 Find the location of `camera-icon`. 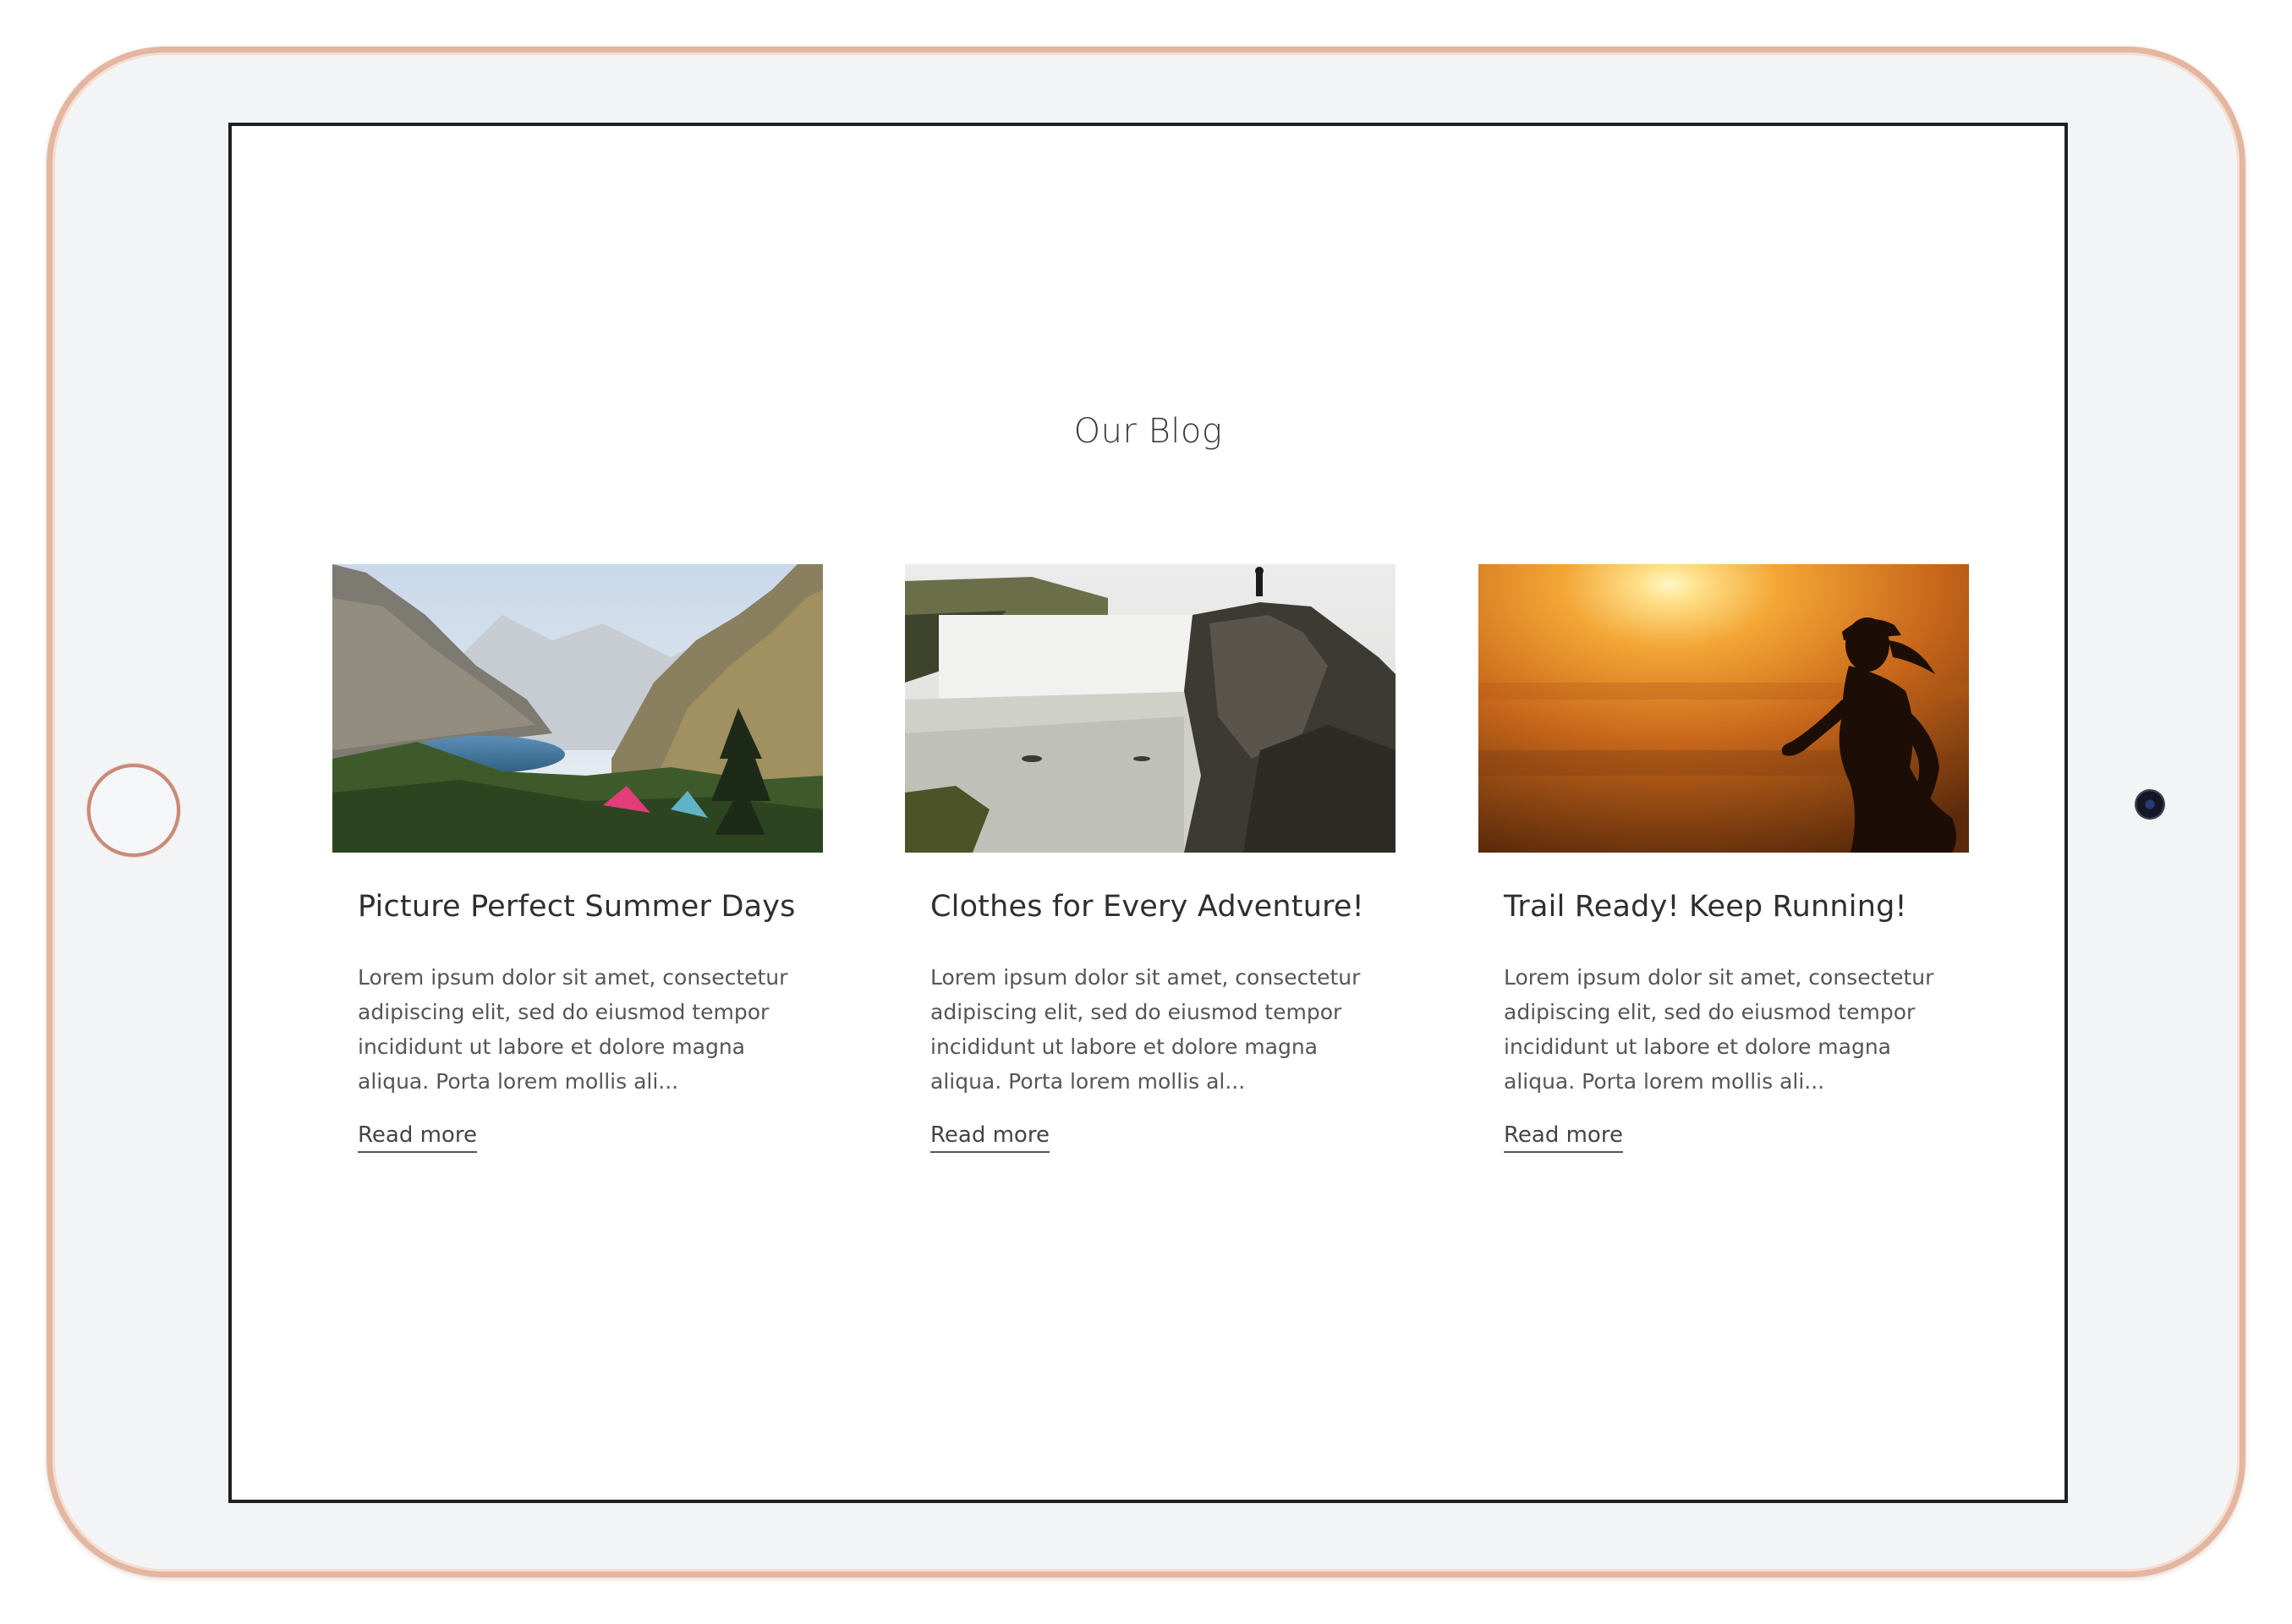

camera-icon is located at coordinates (2149, 805).